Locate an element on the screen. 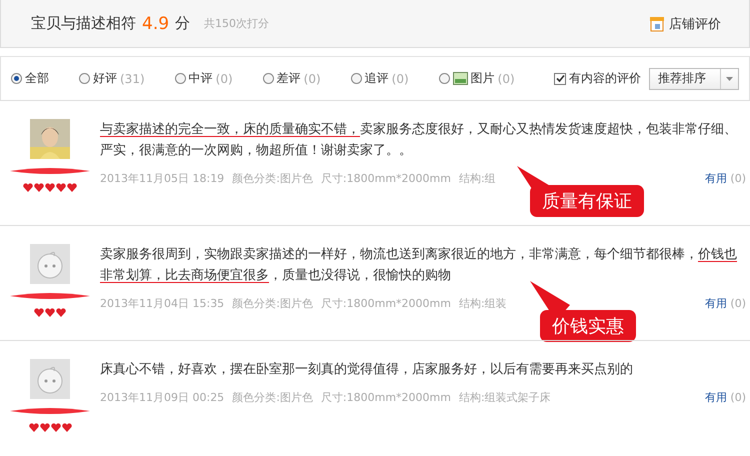 The height and width of the screenshot is (456, 750). rating-unit: 分 is located at coordinates (182, 23).